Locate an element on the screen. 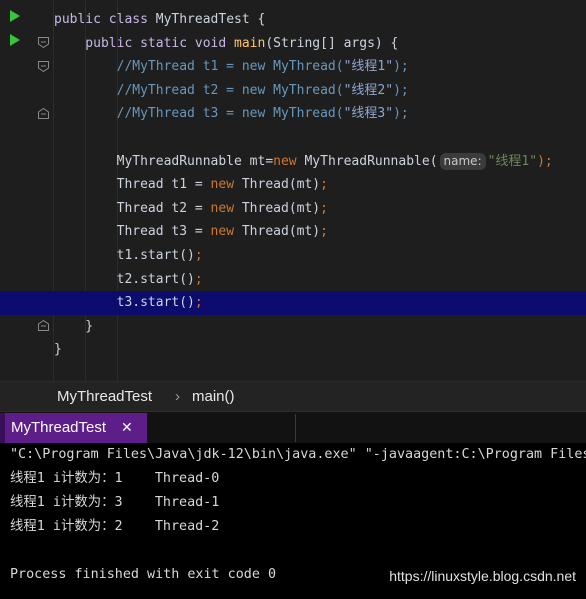 The width and height of the screenshot is (586, 599). code-token: //MyThread t1 = new MyThread( is located at coordinates (199, 67).